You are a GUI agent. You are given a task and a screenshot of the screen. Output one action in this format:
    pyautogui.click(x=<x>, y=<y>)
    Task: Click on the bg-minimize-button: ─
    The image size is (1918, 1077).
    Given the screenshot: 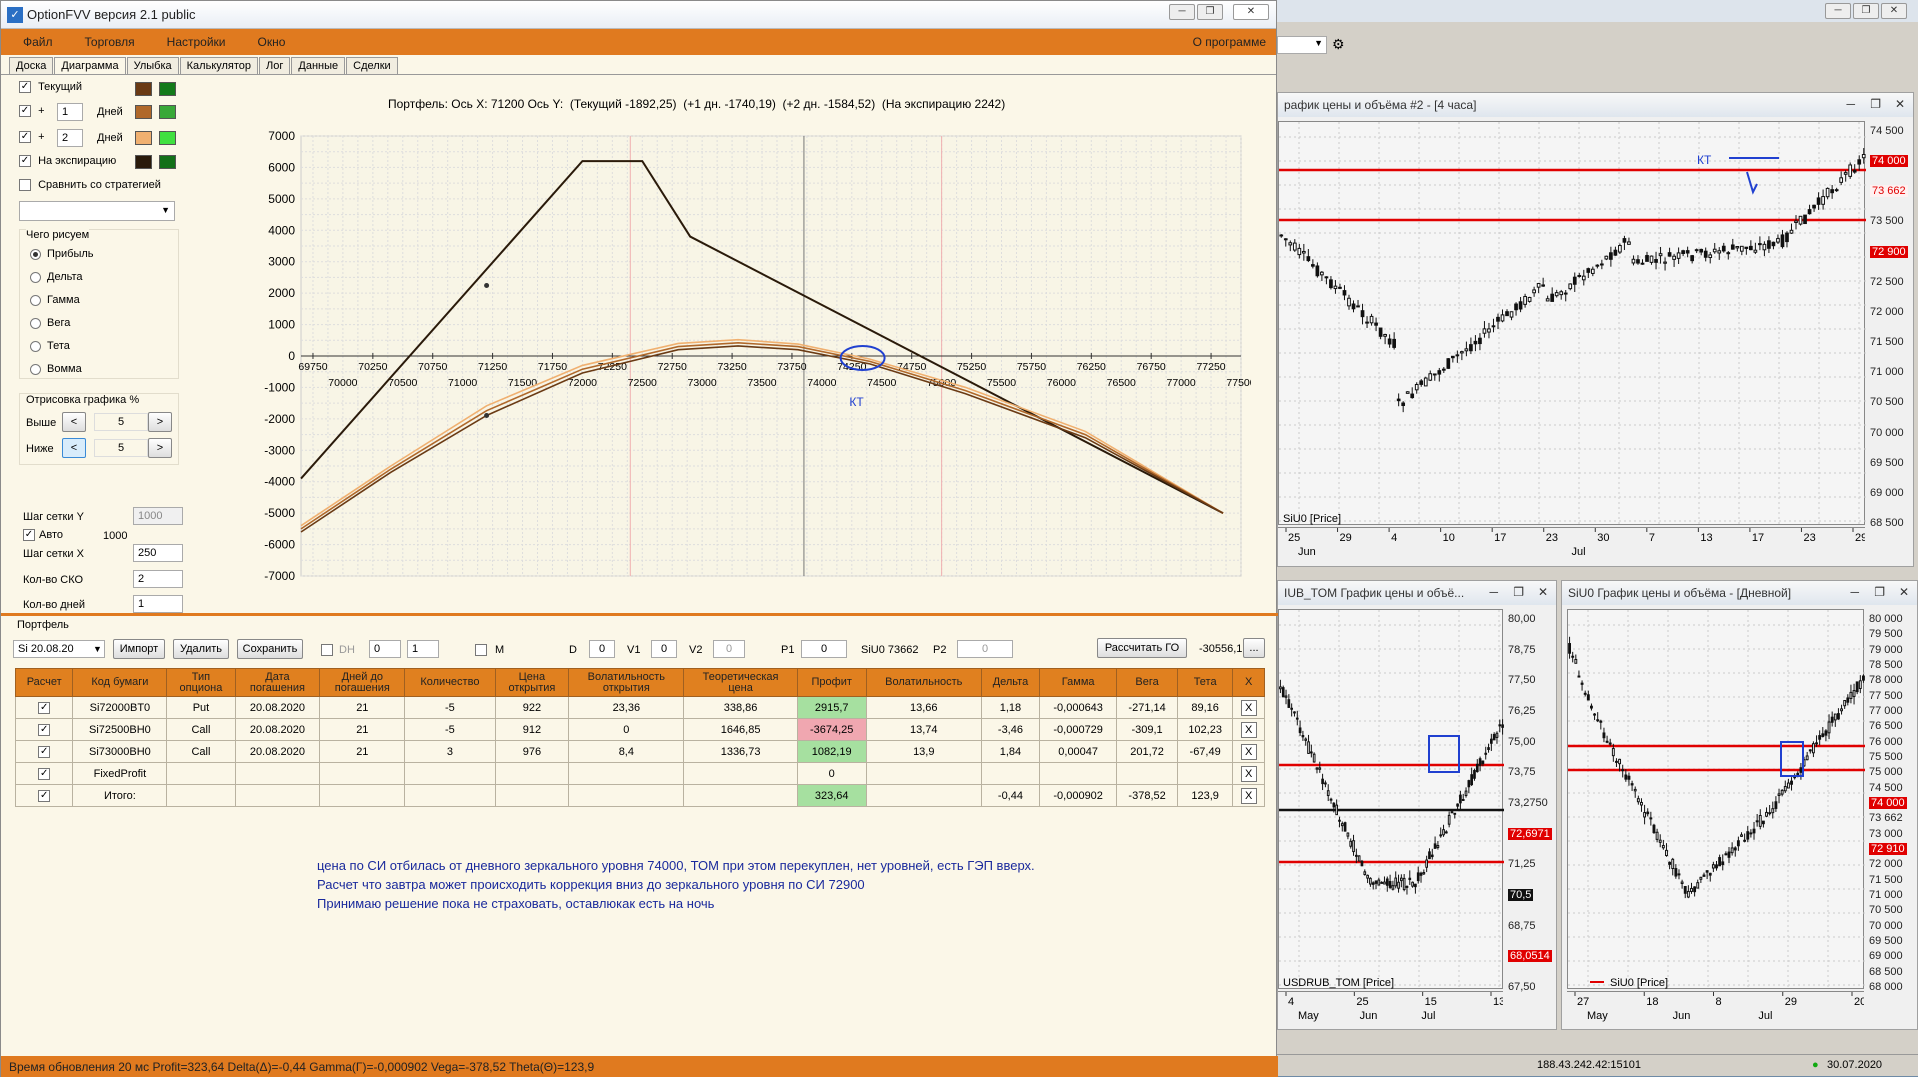 What is the action you would take?
    pyautogui.click(x=1838, y=11)
    